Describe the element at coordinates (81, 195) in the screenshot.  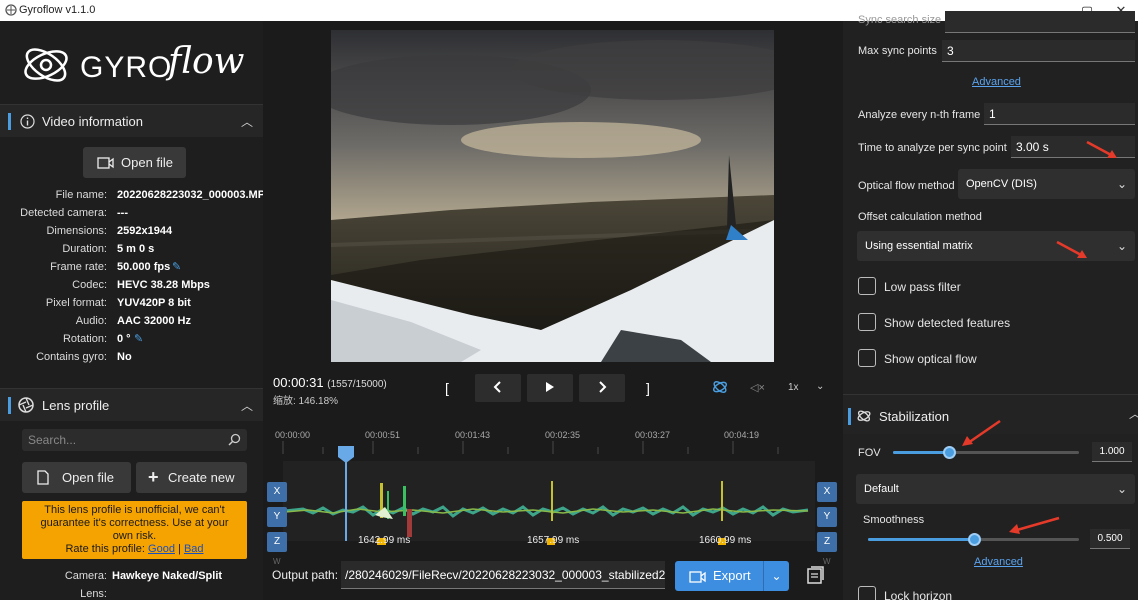
I see `info-key: File name:` at that location.